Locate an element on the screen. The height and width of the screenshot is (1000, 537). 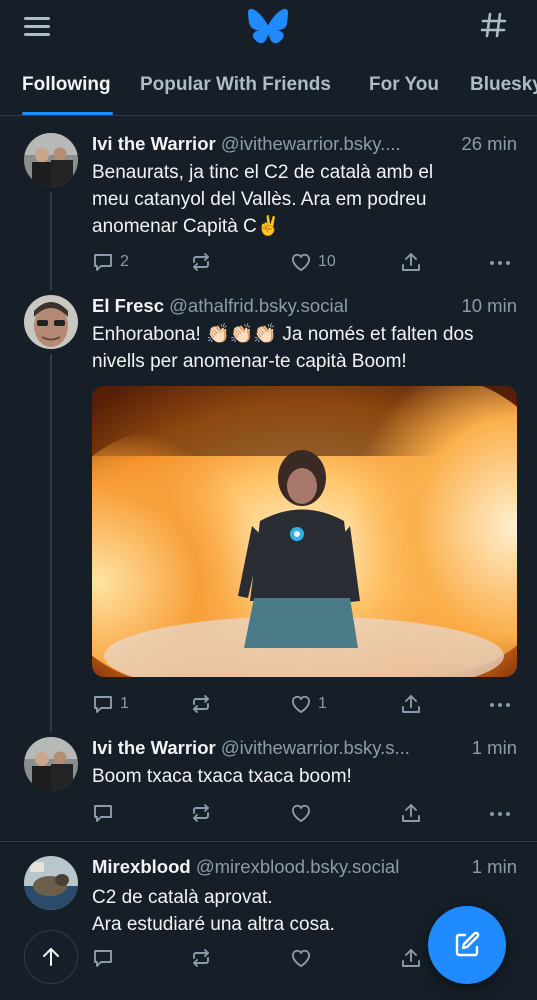
arrow-up-icon is located at coordinates (51, 957).